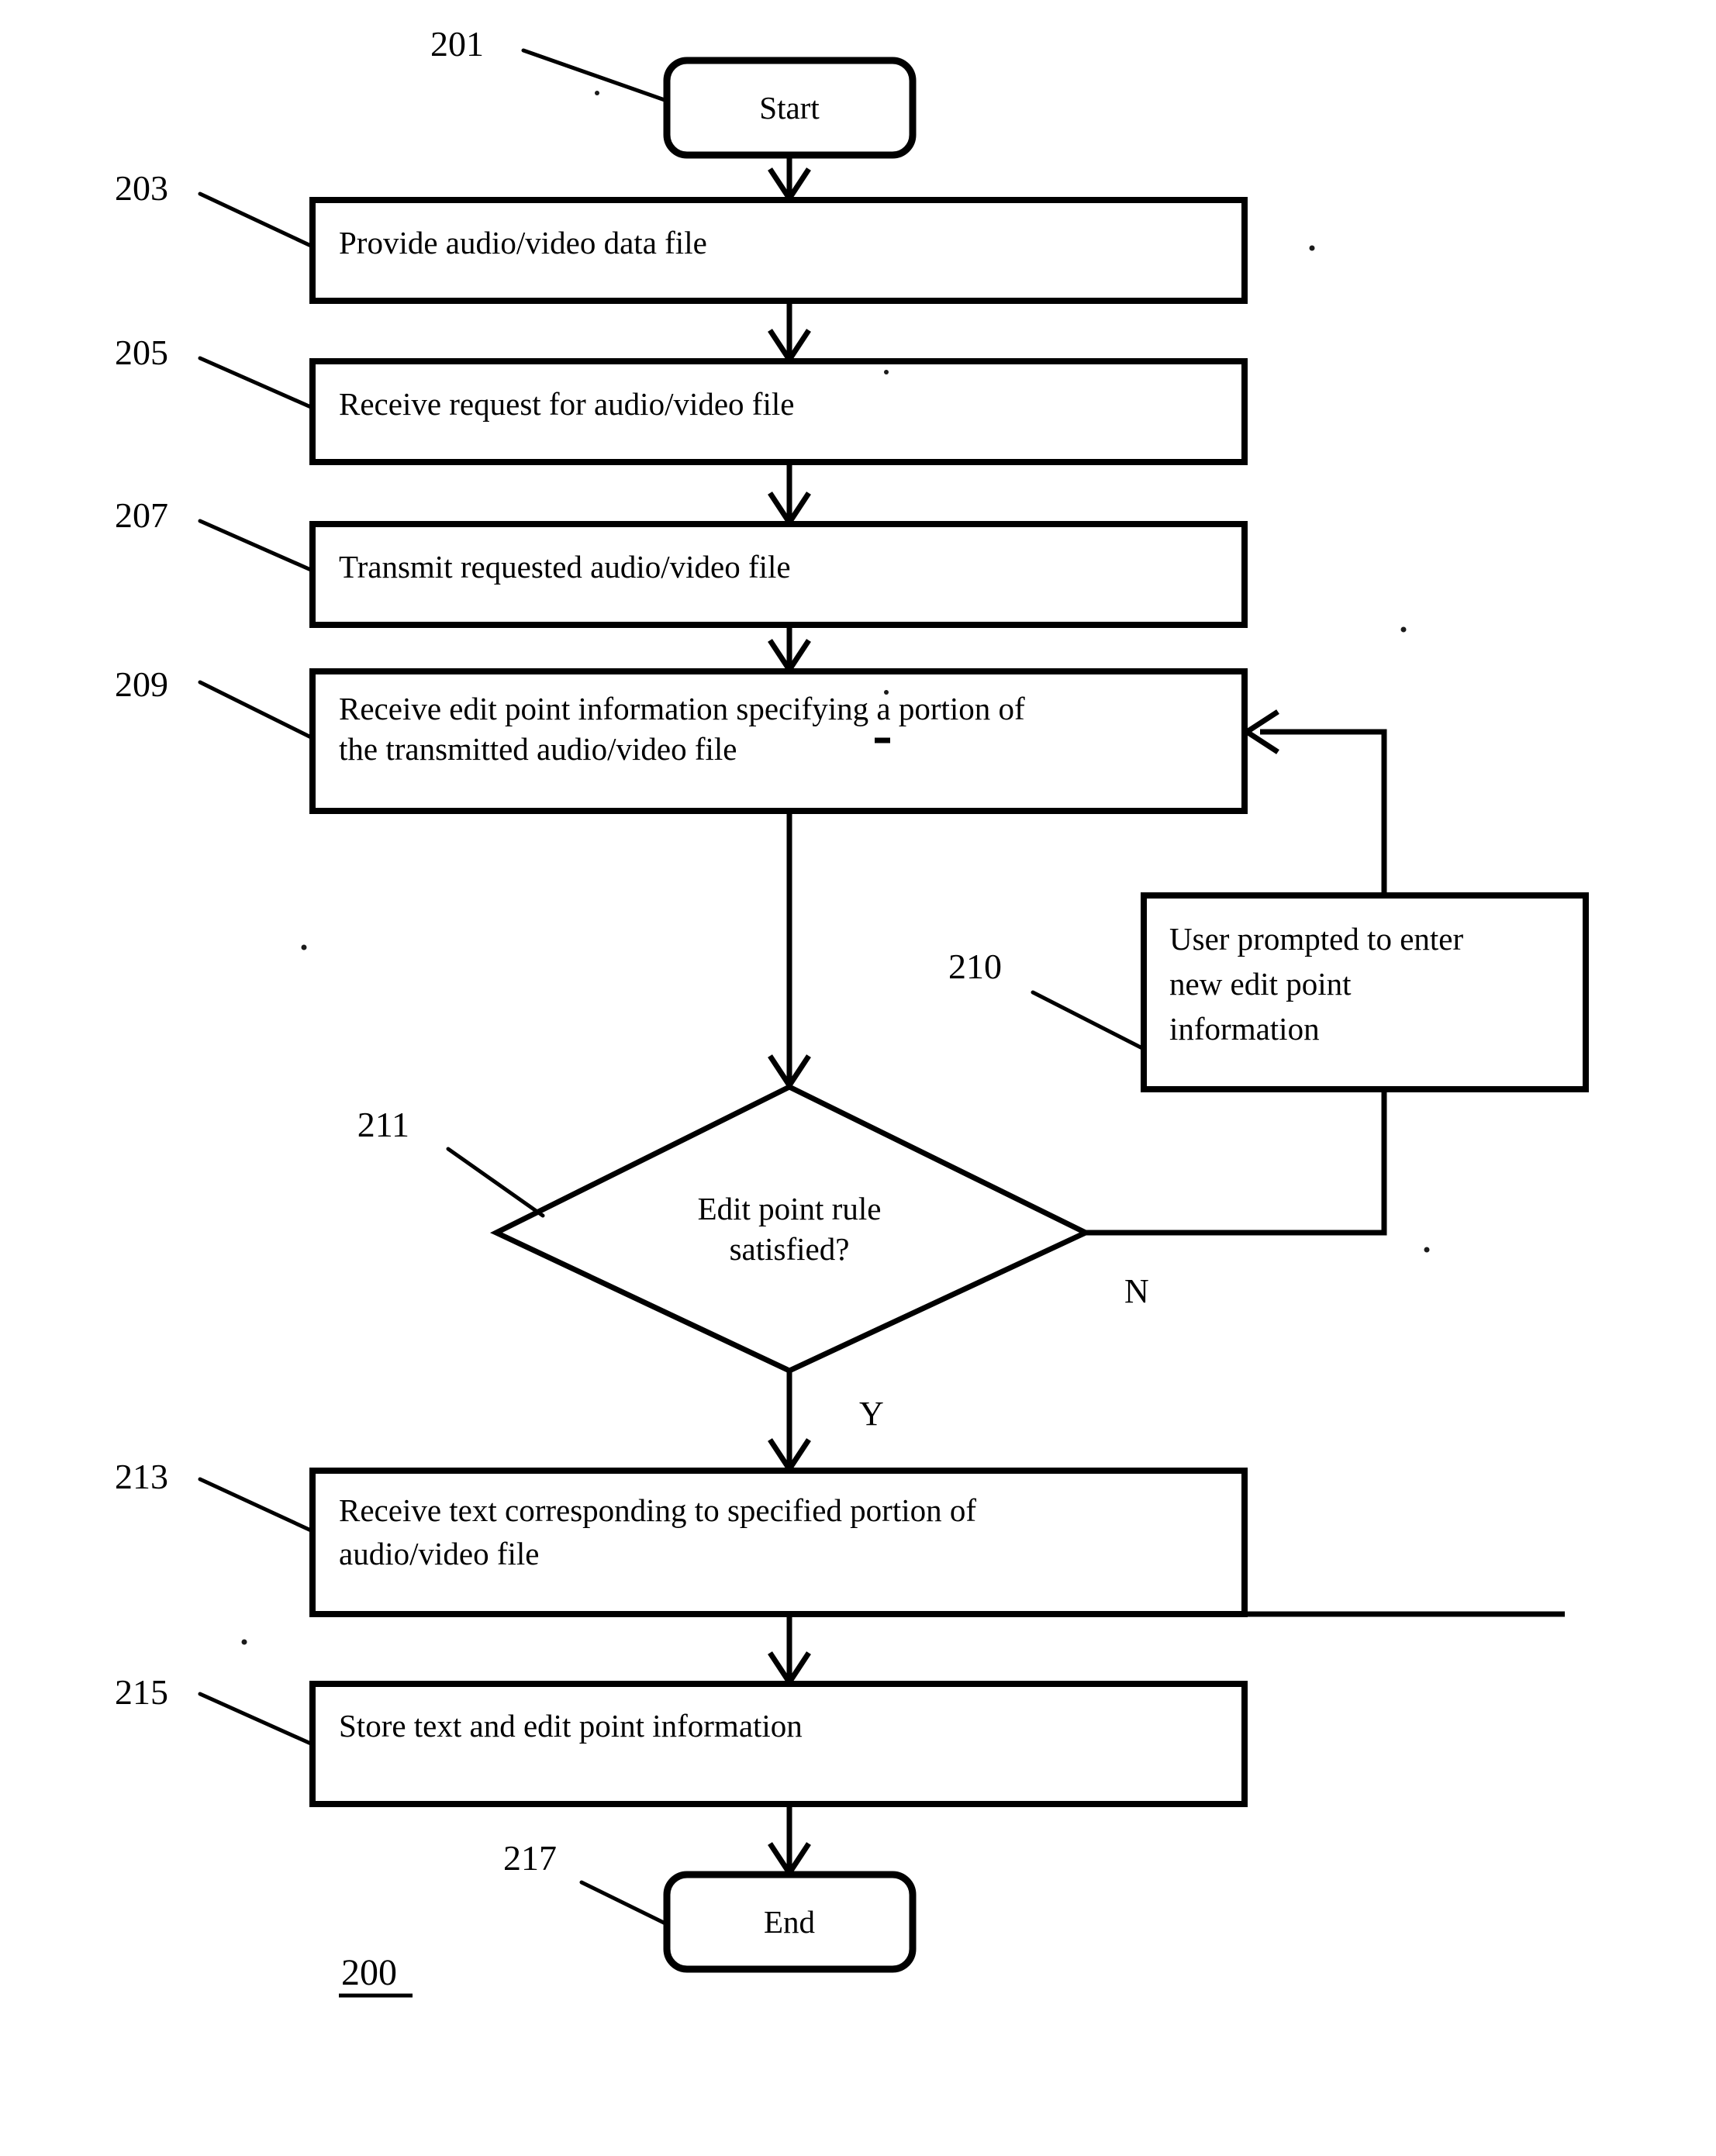 The height and width of the screenshot is (2156, 1716). I want to click on figure-number-label: 200, so click(369, 1972).